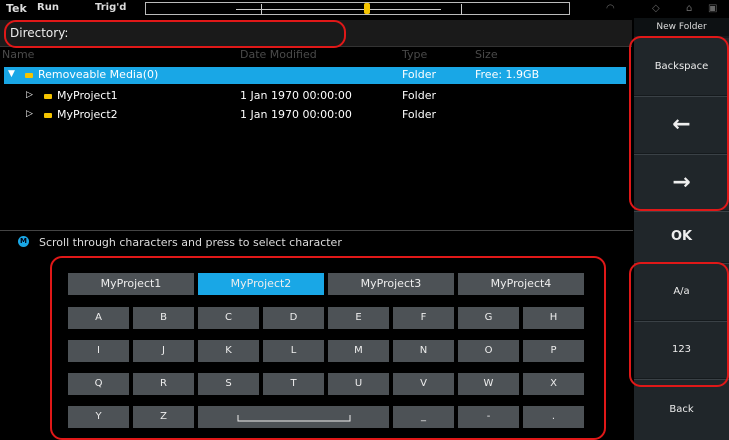 The width and height of the screenshot is (729, 440). What do you see at coordinates (98, 384) in the screenshot?
I see `key-q: Q` at bounding box center [98, 384].